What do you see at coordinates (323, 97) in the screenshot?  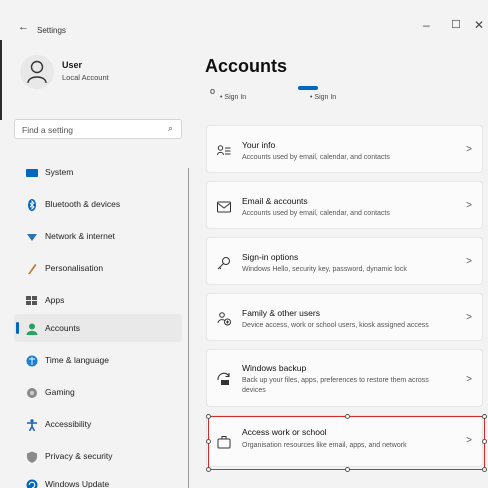 I see `signin-link-2: • Sign In` at bounding box center [323, 97].